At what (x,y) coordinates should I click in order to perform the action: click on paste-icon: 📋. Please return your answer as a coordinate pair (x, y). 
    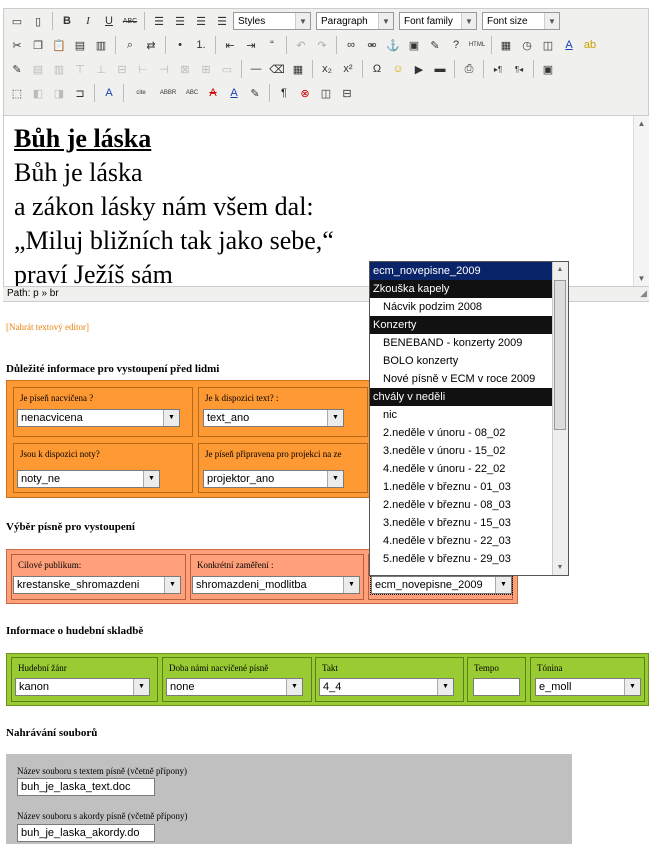
    Looking at the image, I should click on (59, 45).